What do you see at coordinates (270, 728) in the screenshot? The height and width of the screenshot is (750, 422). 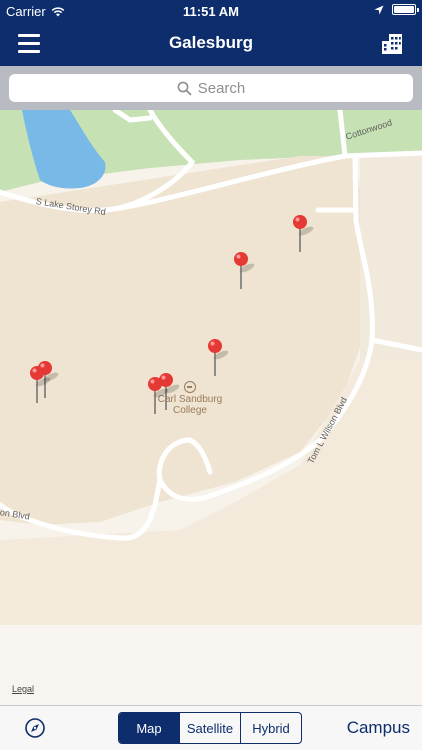 I see `map-type-hybrid: Hybrid` at bounding box center [270, 728].